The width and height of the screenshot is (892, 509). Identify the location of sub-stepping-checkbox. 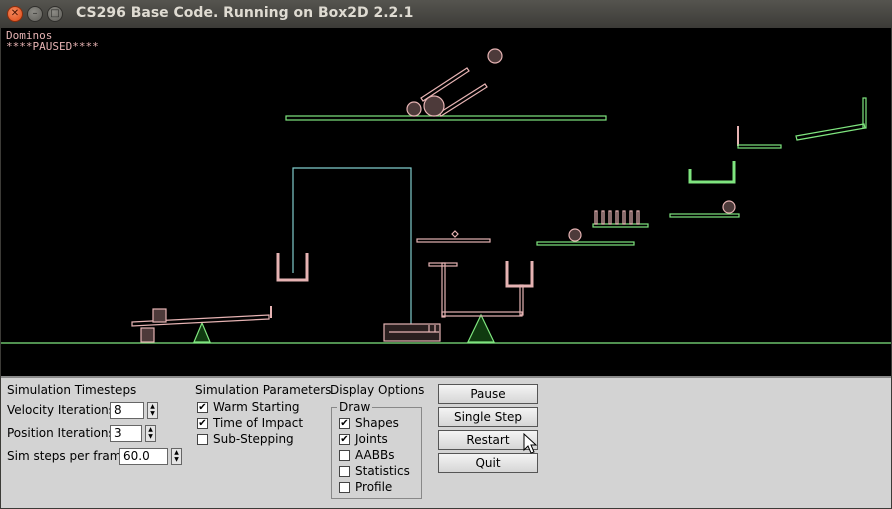
(202, 439).